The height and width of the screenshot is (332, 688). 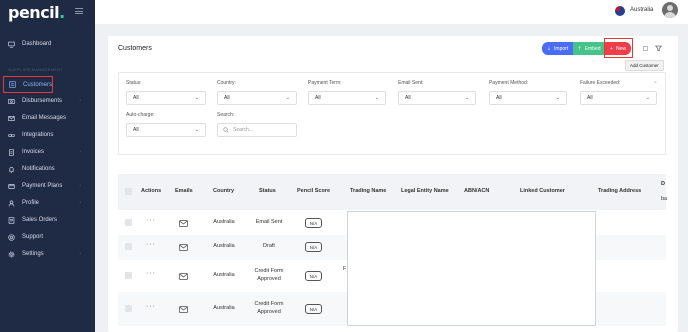 What do you see at coordinates (269, 222) in the screenshot?
I see `row-status: Email Sent` at bounding box center [269, 222].